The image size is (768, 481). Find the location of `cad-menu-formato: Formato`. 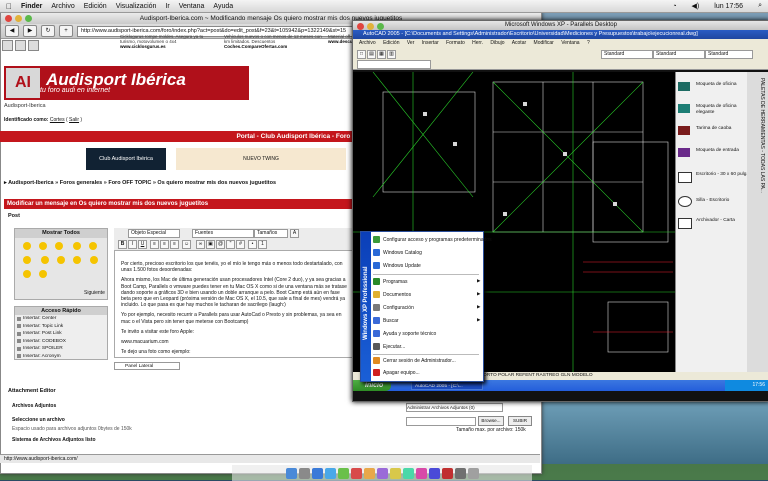

cad-menu-formato: Formato is located at coordinates (455, 43).